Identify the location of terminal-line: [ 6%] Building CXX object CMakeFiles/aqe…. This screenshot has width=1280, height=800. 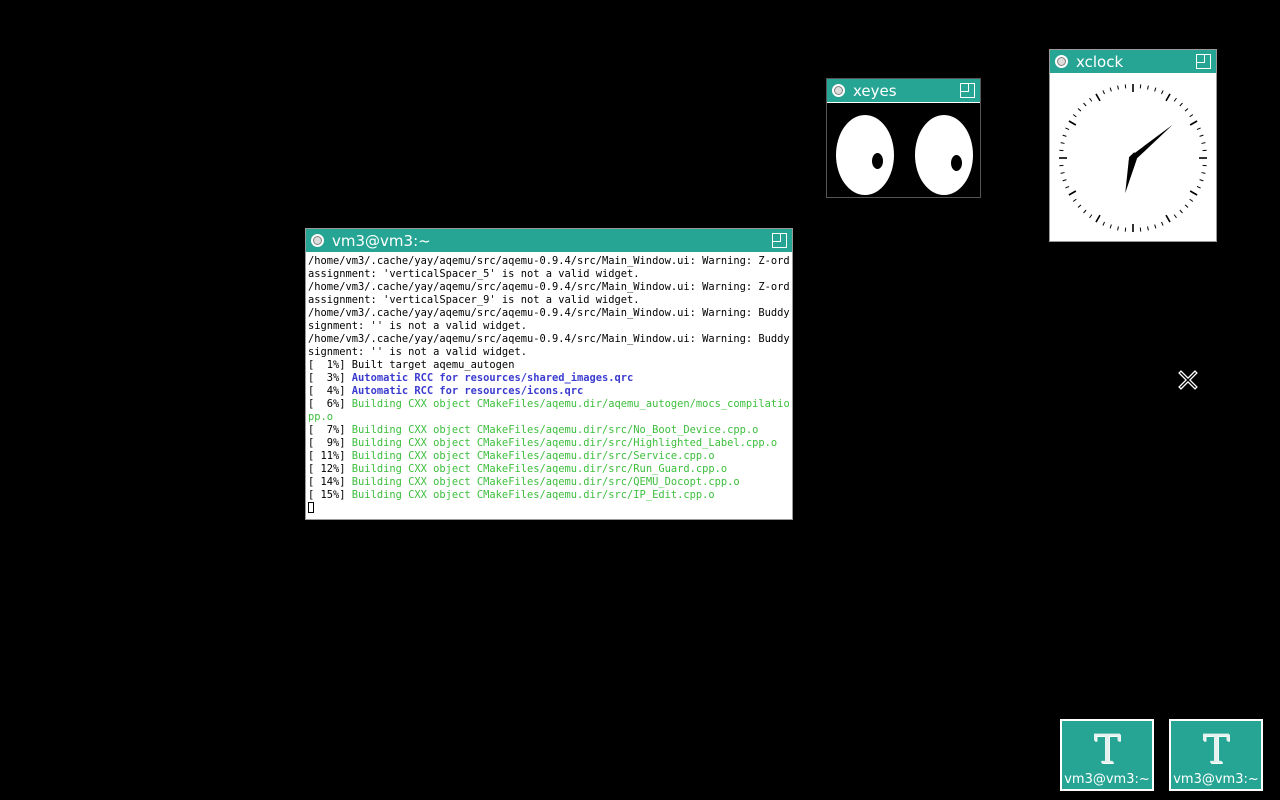
(549, 404).